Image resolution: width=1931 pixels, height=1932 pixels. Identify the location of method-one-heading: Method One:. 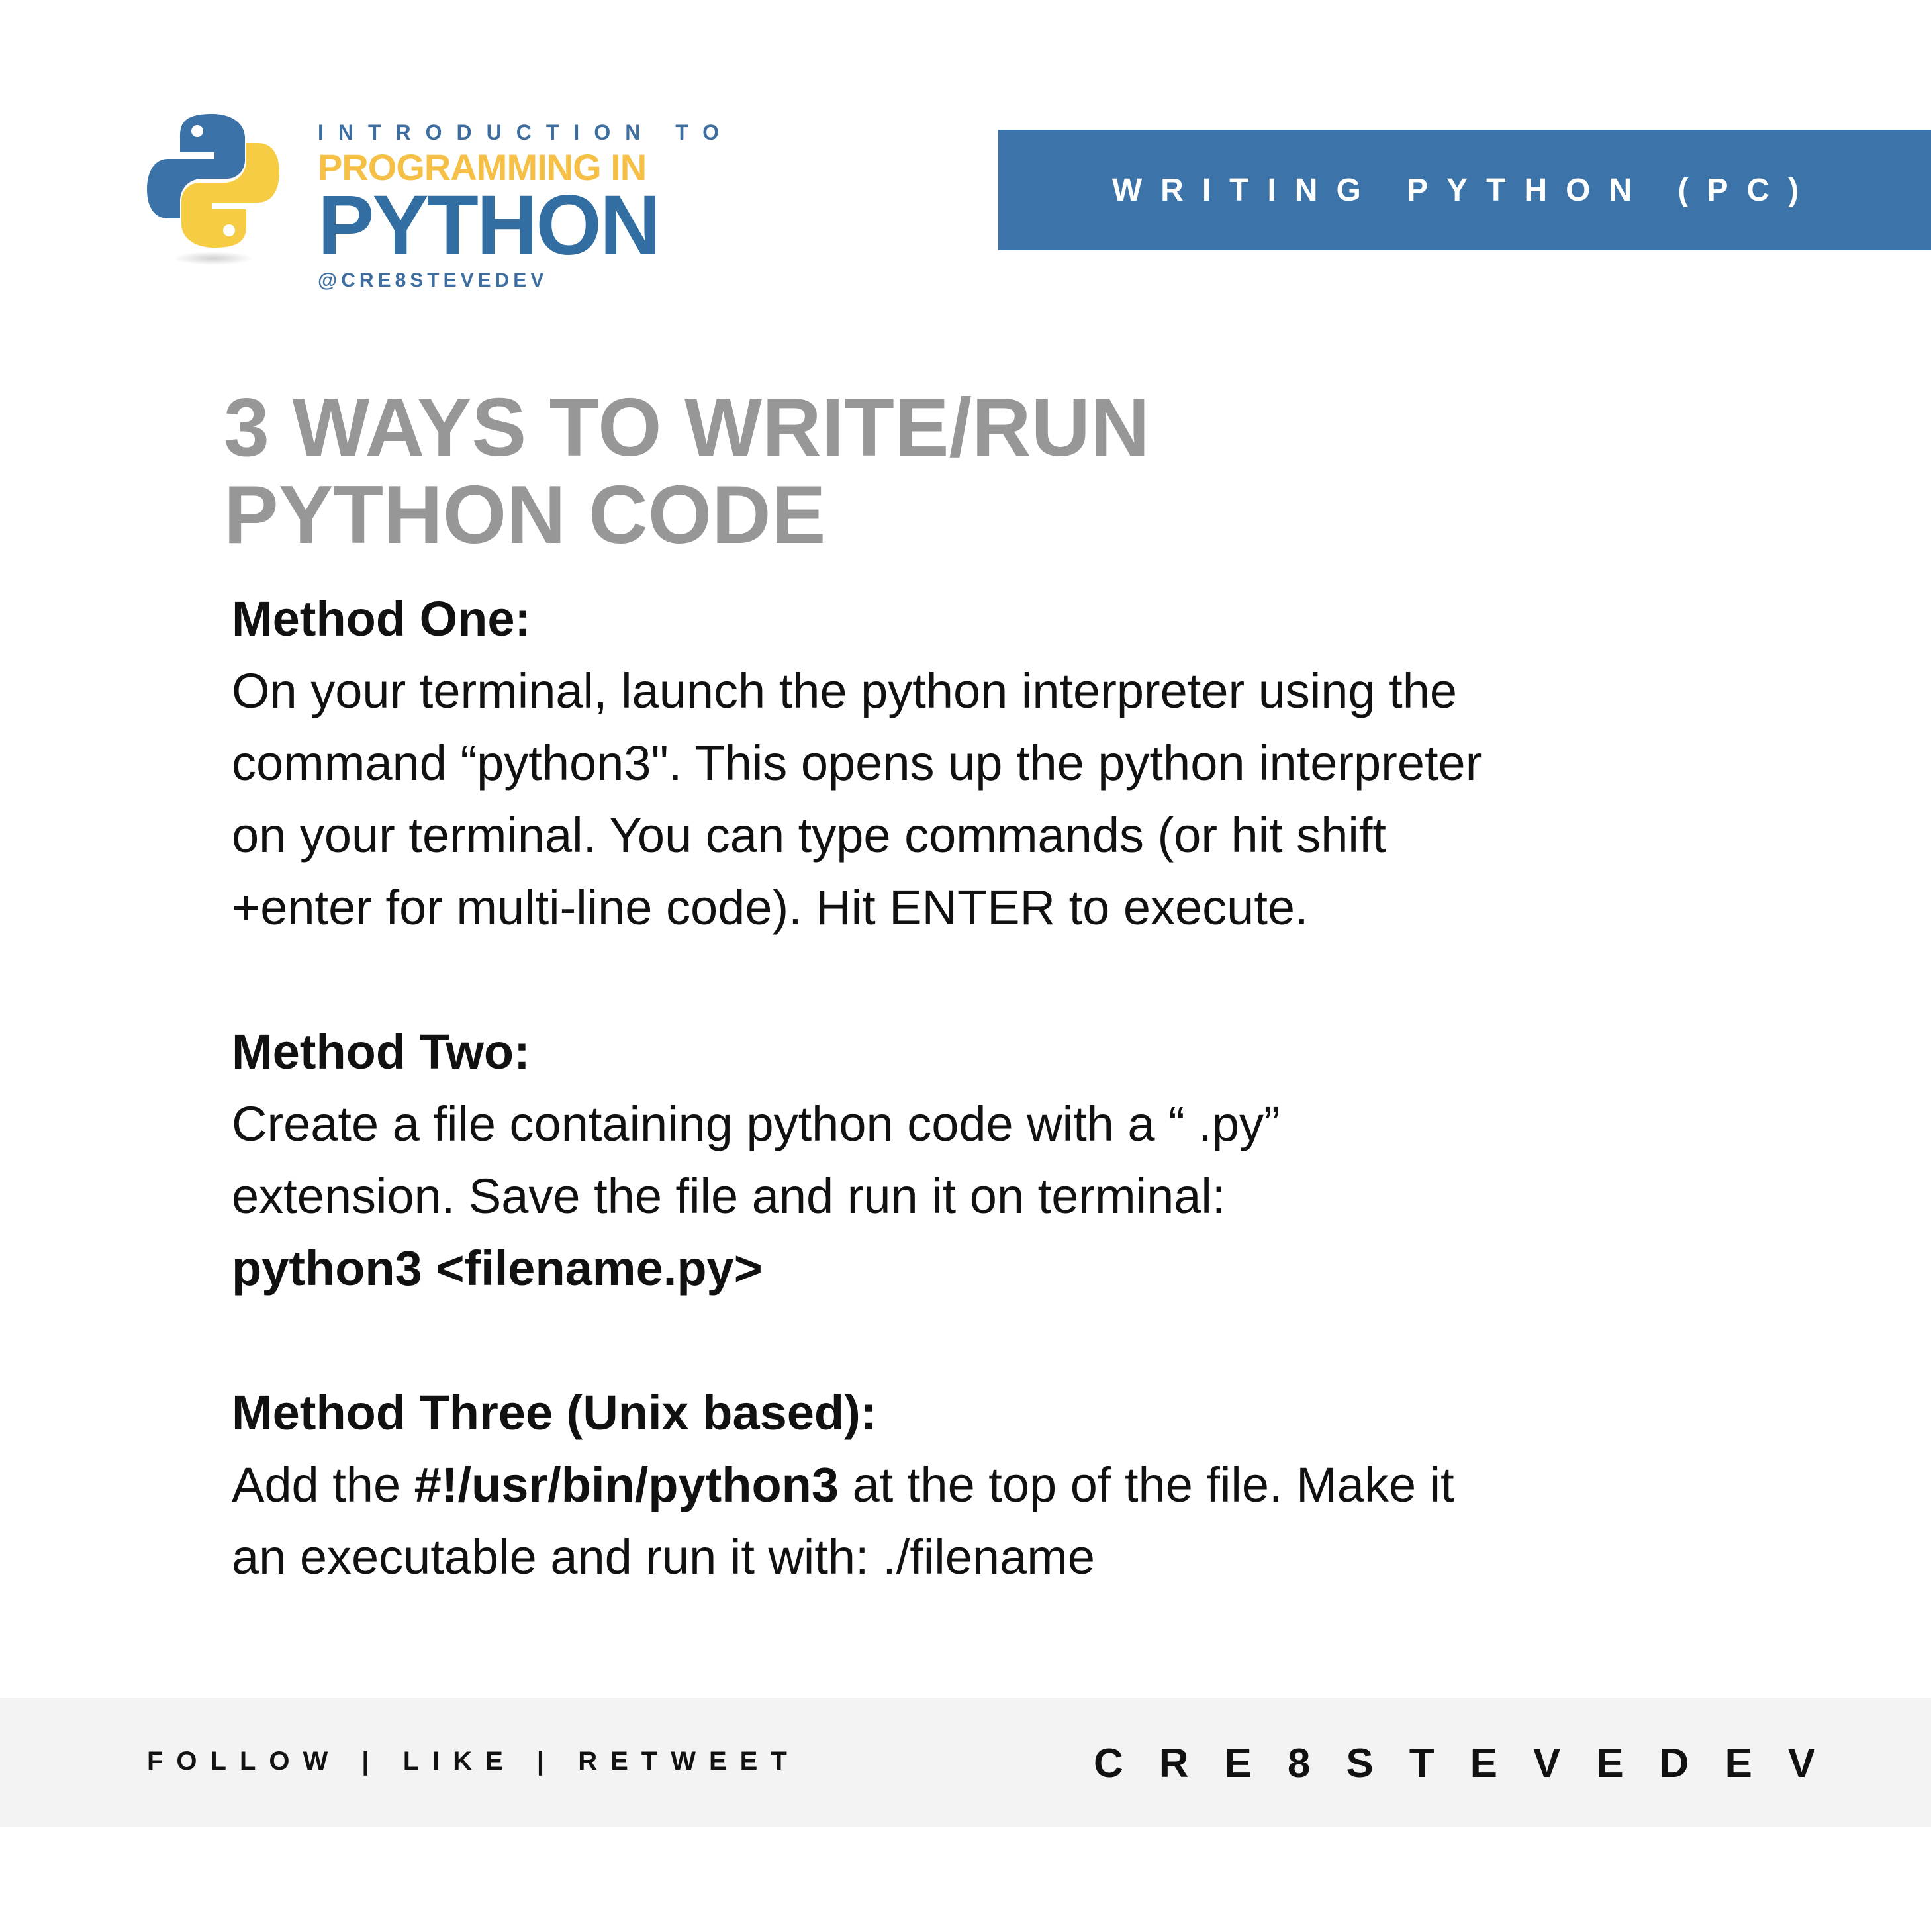
(382, 618).